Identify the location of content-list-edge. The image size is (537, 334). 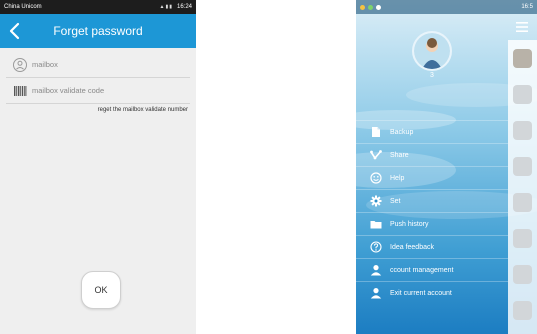
(522, 187).